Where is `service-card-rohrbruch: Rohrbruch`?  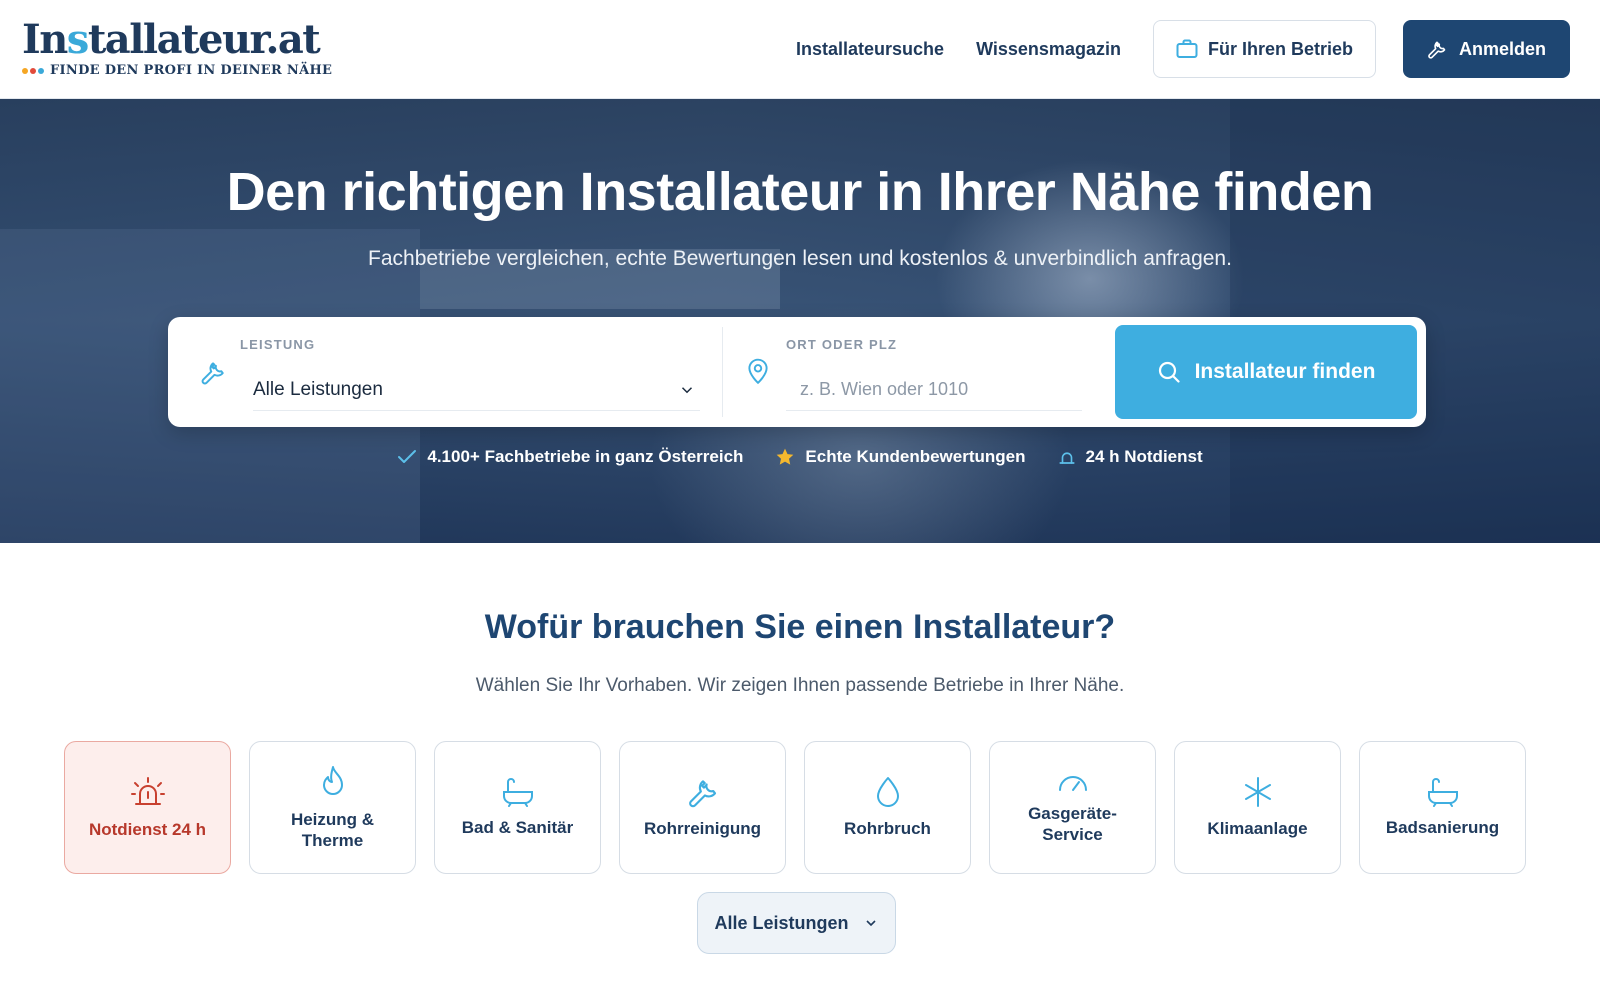
service-card-rohrbruch: Rohrbruch is located at coordinates (887, 807).